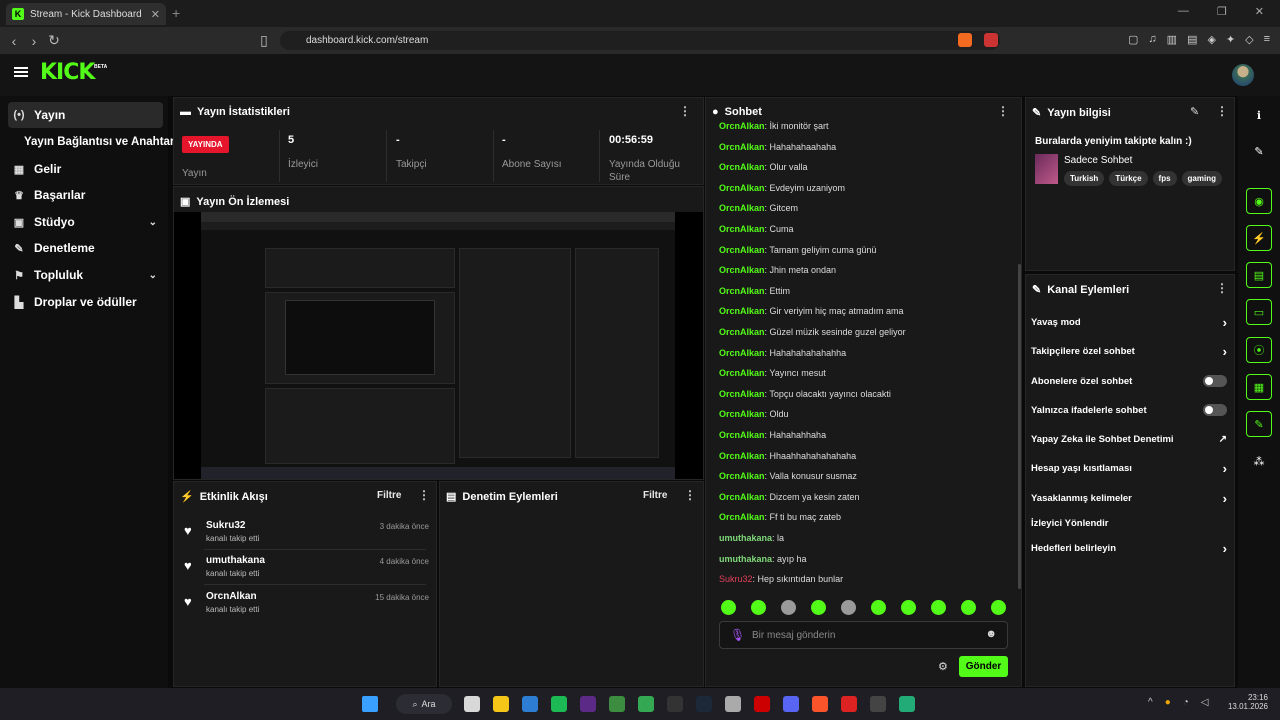 The height and width of the screenshot is (720, 1280). What do you see at coordinates (472, 704) in the screenshot?
I see `task-view-icon` at bounding box center [472, 704].